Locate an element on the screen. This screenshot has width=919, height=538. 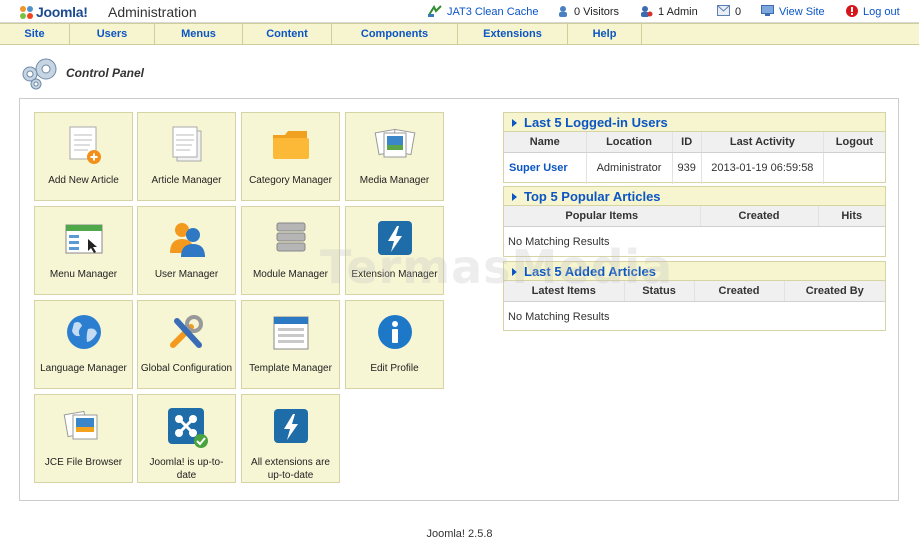
quickicon-template-manager: Template Manager is located at coordinates (290, 344).